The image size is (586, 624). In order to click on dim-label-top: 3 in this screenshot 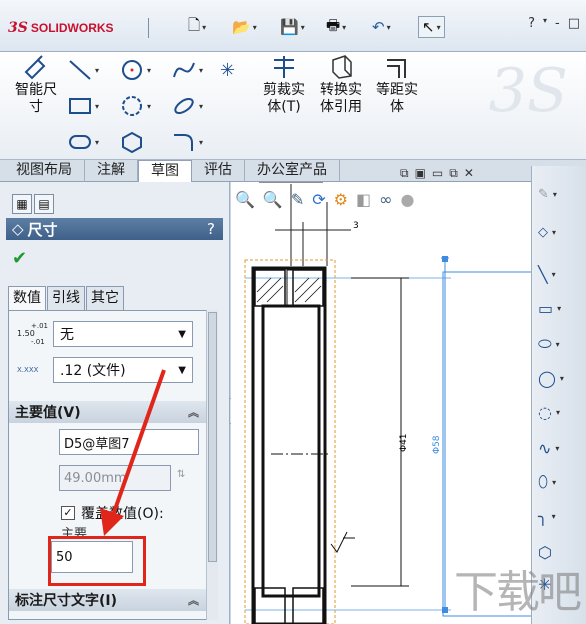, I will do `click(356, 226)`.